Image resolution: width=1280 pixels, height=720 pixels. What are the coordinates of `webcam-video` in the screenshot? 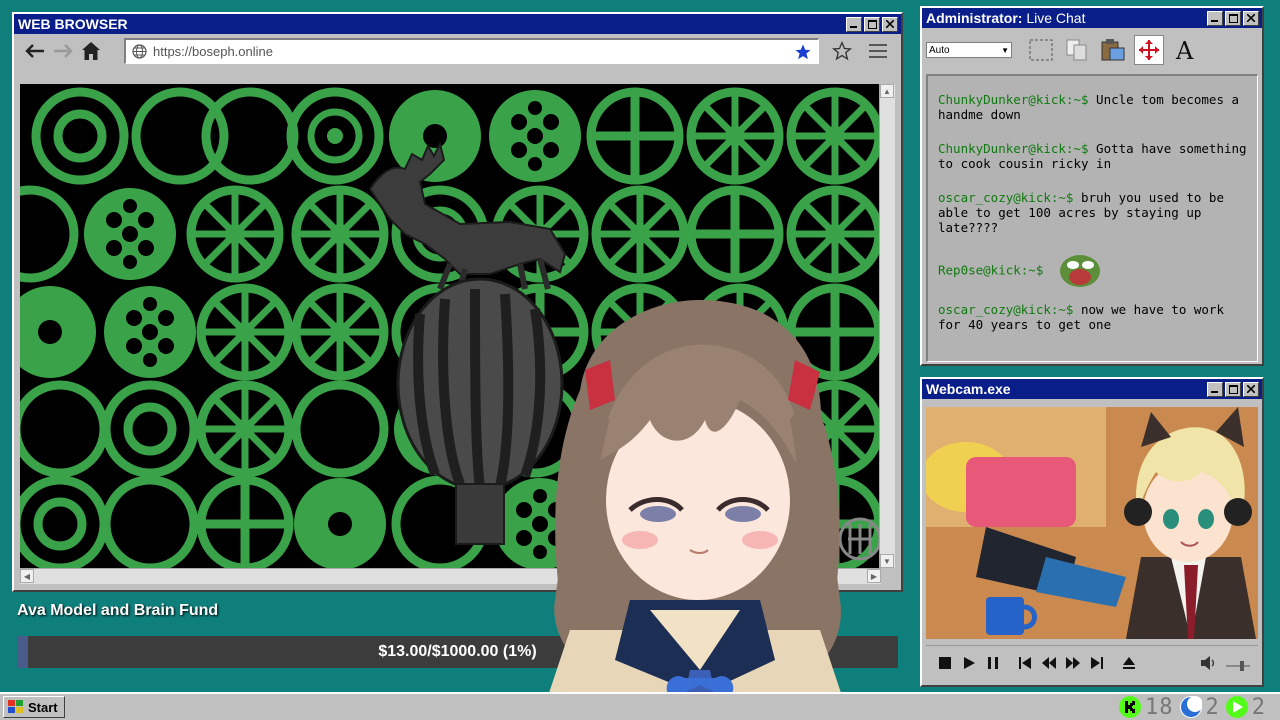 It's located at (1092, 523).